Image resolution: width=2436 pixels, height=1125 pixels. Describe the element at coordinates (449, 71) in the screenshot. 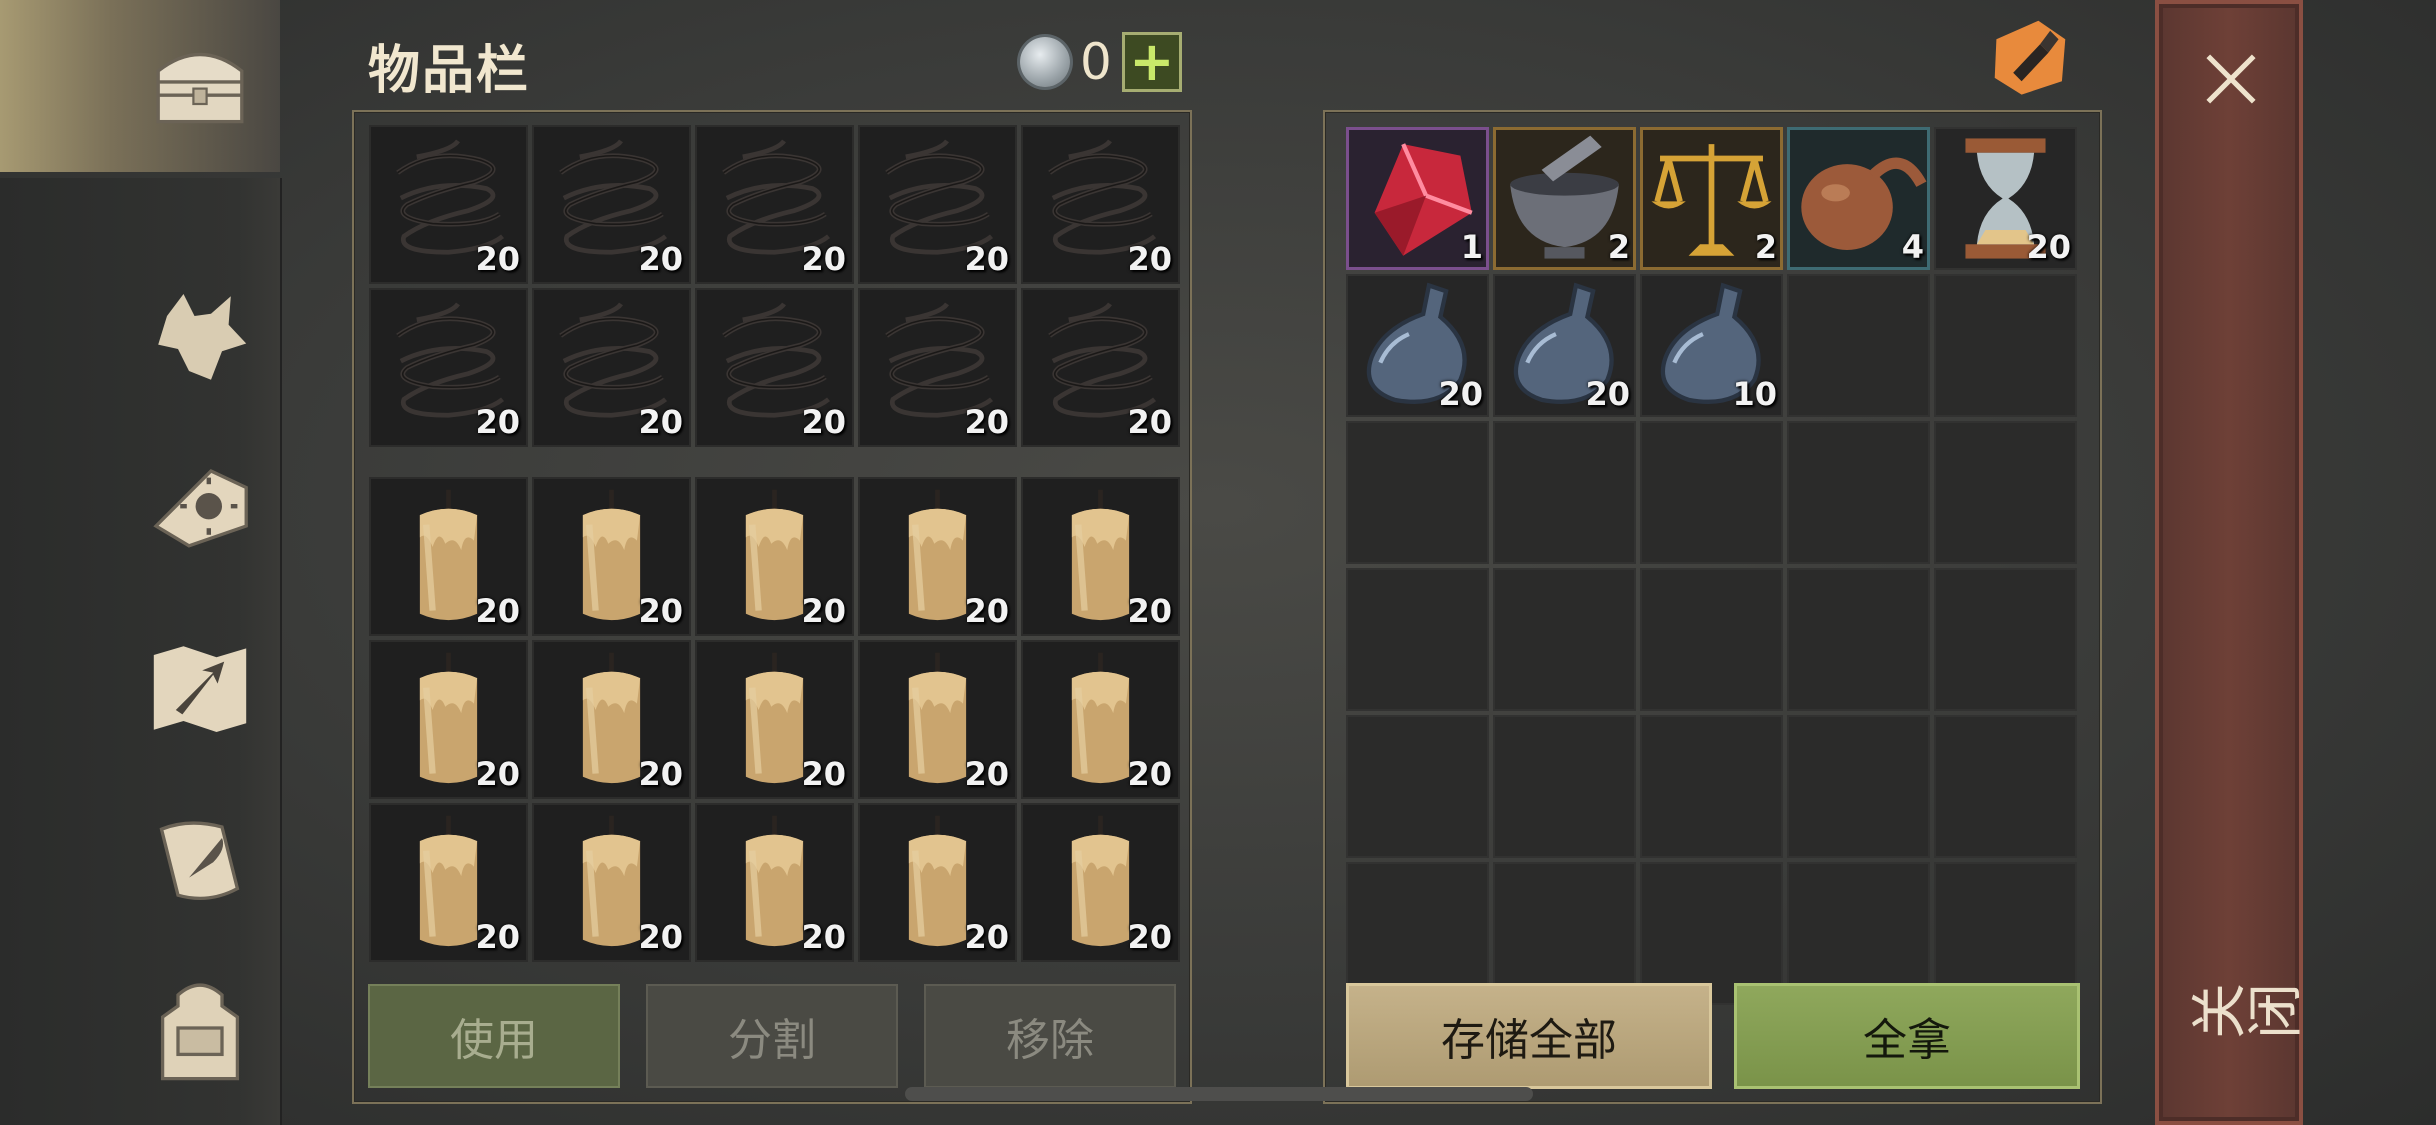

I see `inventory-title: 物品栏` at that location.